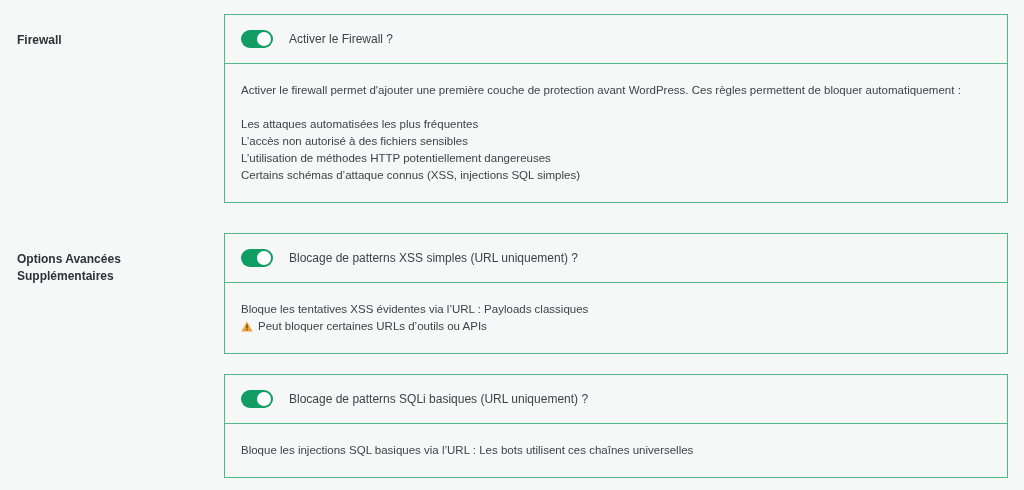 This screenshot has height=490, width=1024. What do you see at coordinates (434, 258) in the screenshot?
I see `option-title: Blocage de patterns XSS simples (URL uniquement) ?` at bounding box center [434, 258].